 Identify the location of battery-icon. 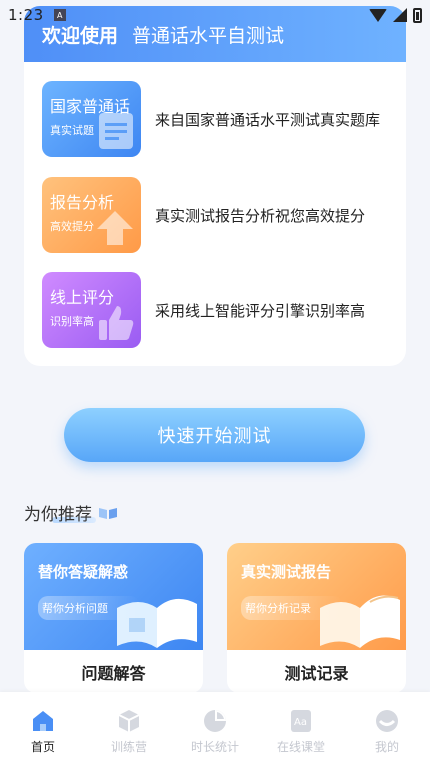
(417, 15).